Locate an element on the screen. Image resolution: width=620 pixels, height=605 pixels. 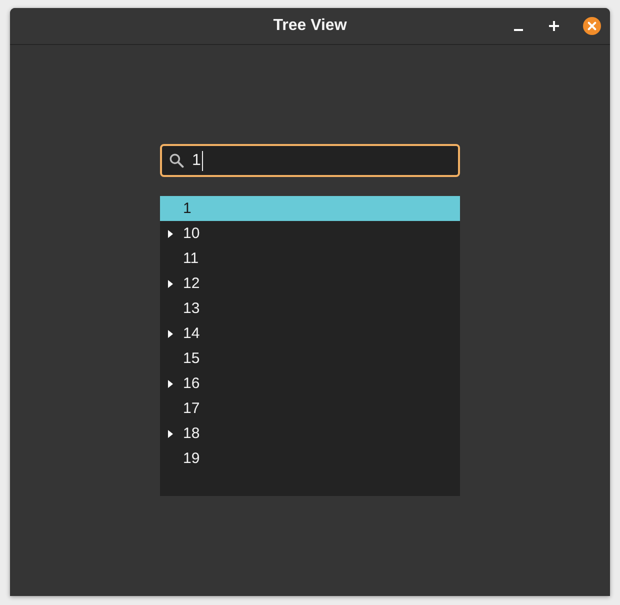
tree-row: 11 is located at coordinates (310, 258).